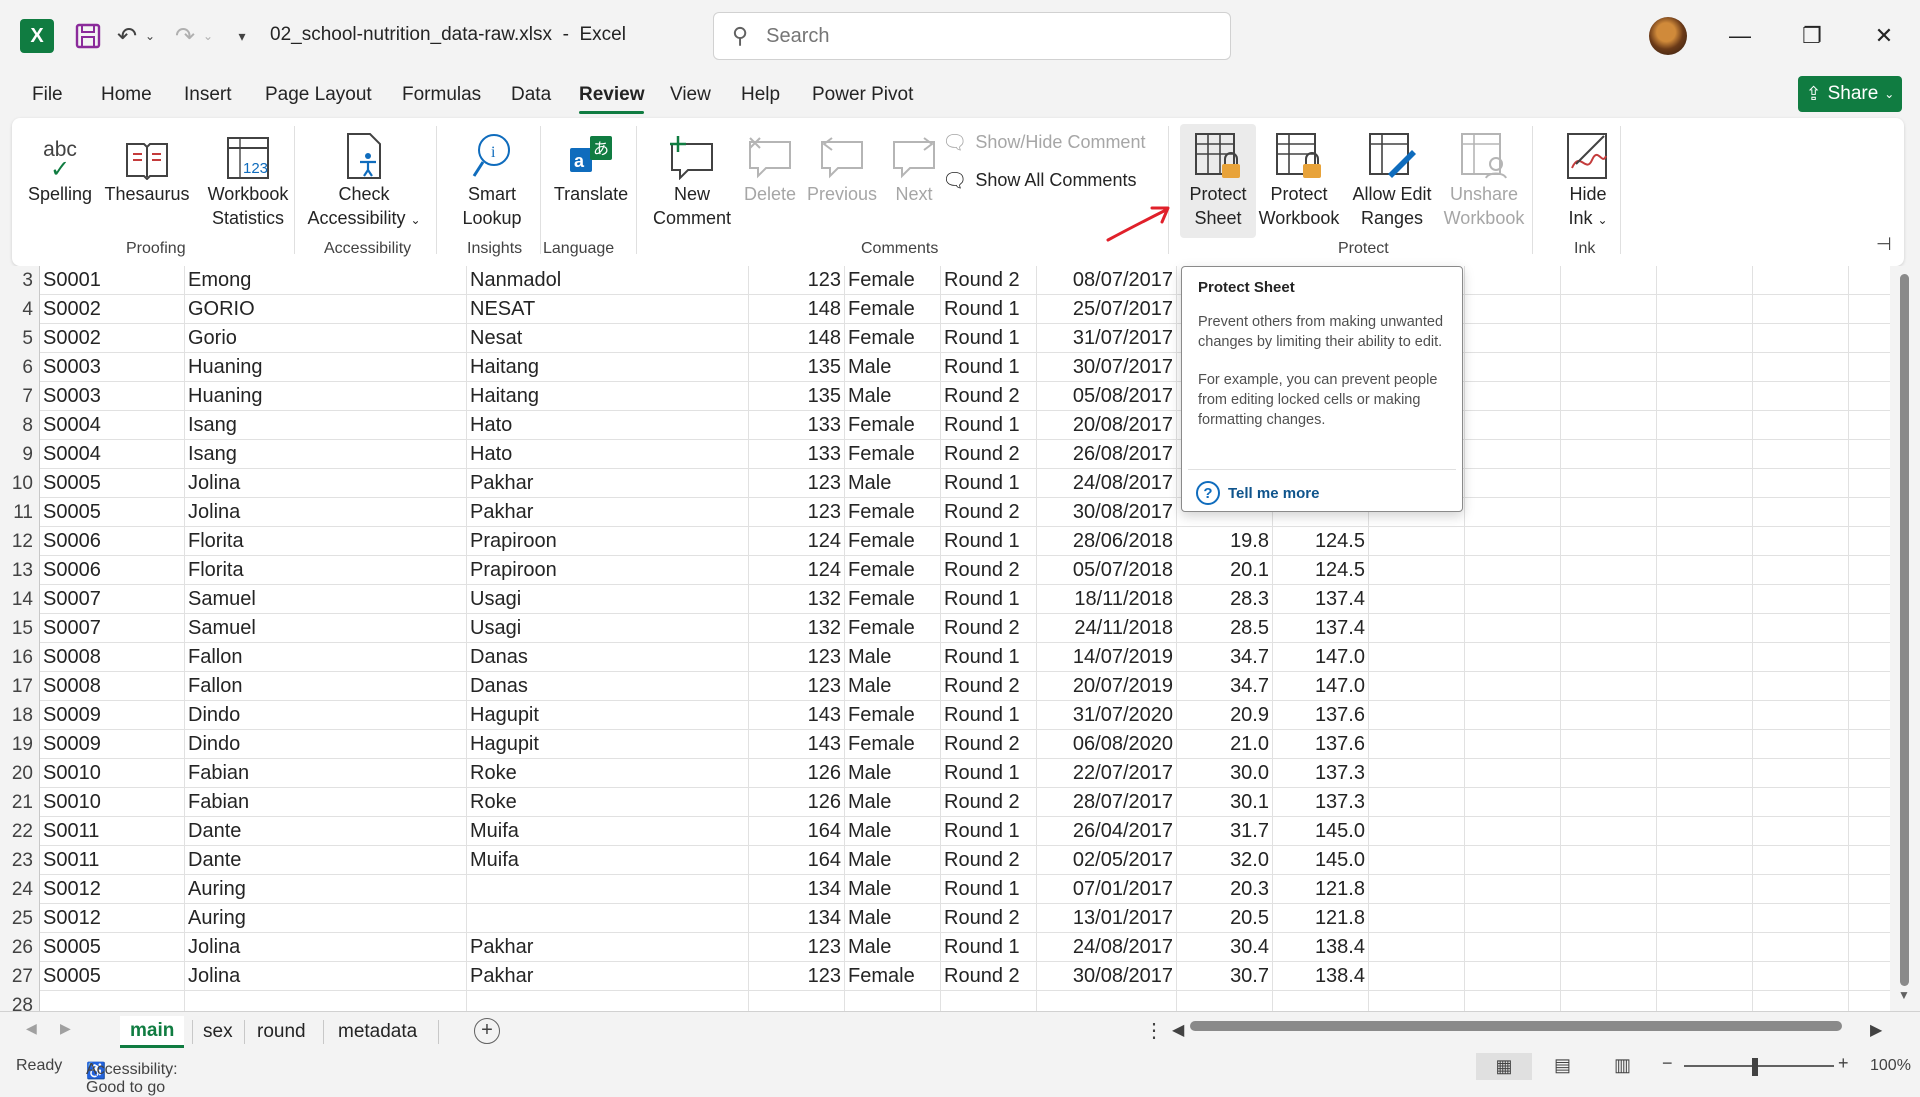 The height and width of the screenshot is (1097, 1920). What do you see at coordinates (1740, 36) in the screenshot?
I see `minimize-button: —` at bounding box center [1740, 36].